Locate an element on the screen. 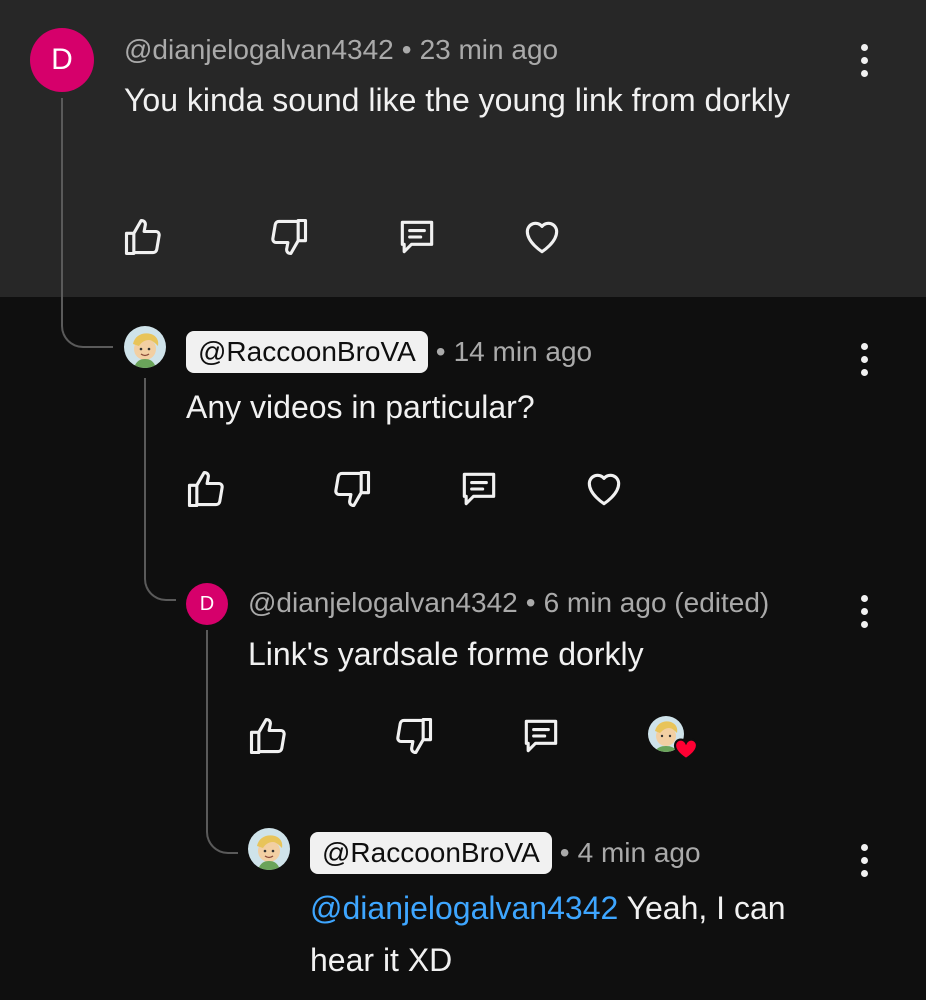  comment-time: 6 min ago (edited) is located at coordinates (657, 603).